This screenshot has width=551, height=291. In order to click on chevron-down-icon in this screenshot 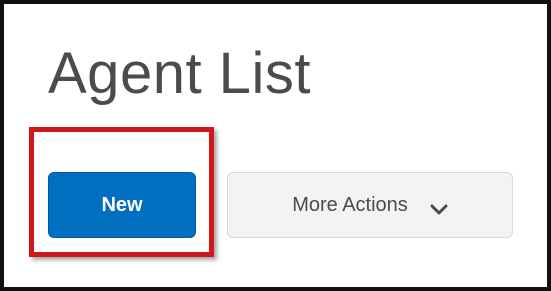, I will do `click(439, 207)`.